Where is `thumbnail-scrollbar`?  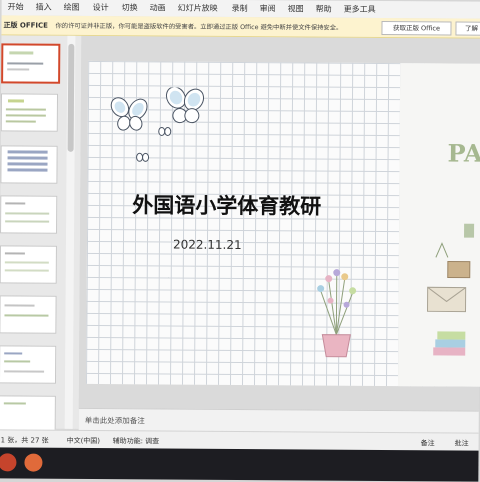 thumbnail-scrollbar is located at coordinates (70, 232).